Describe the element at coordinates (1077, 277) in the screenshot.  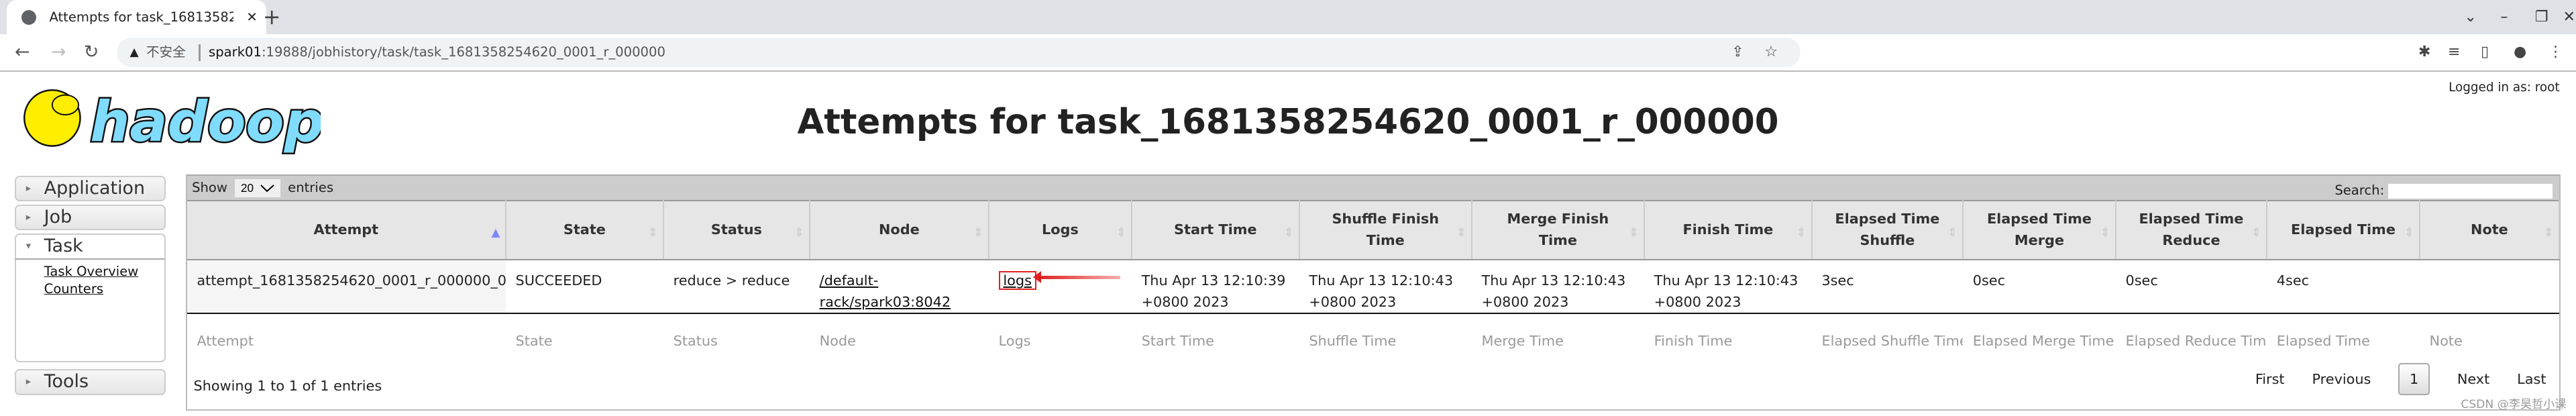
I see `annotation-arrow` at that location.